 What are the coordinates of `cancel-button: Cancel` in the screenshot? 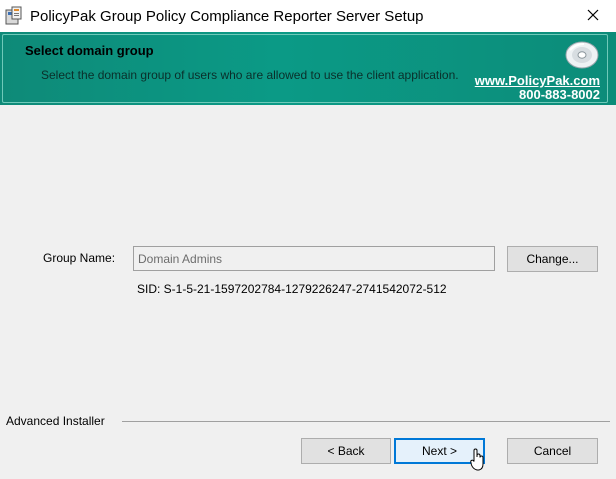 It's located at (552, 451).